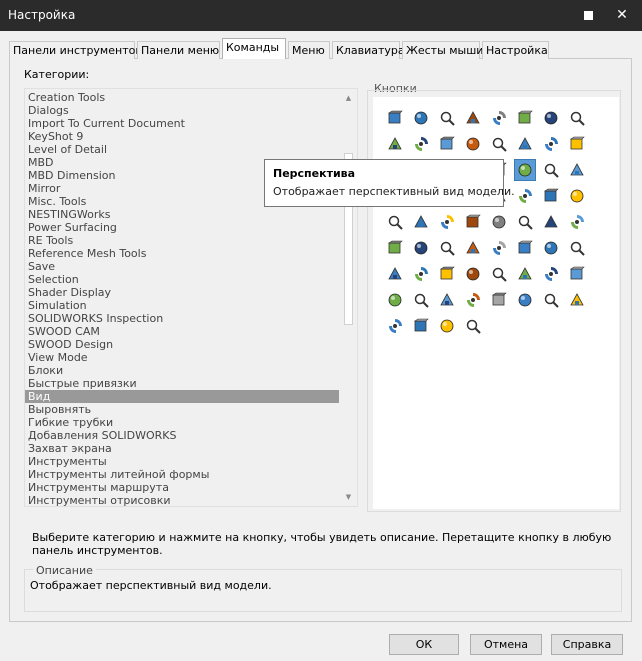 This screenshot has height=661, width=642. I want to click on close-button: ✕, so click(622, 15).